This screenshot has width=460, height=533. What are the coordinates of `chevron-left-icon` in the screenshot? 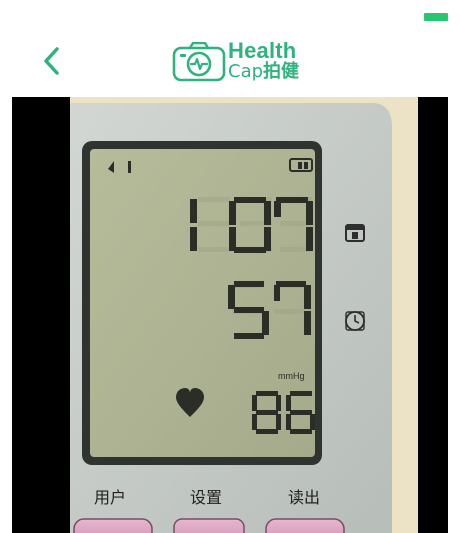 It's located at (51, 61).